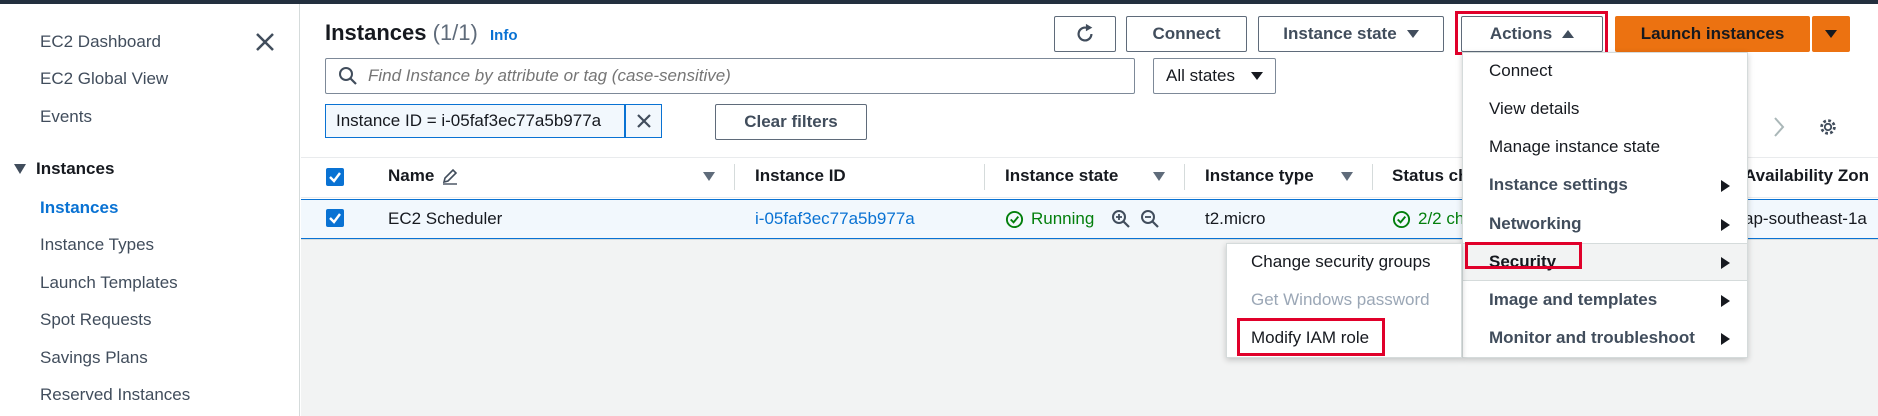 This screenshot has width=1878, height=416. What do you see at coordinates (1605, 205) in the screenshot?
I see `actions-menu` at bounding box center [1605, 205].